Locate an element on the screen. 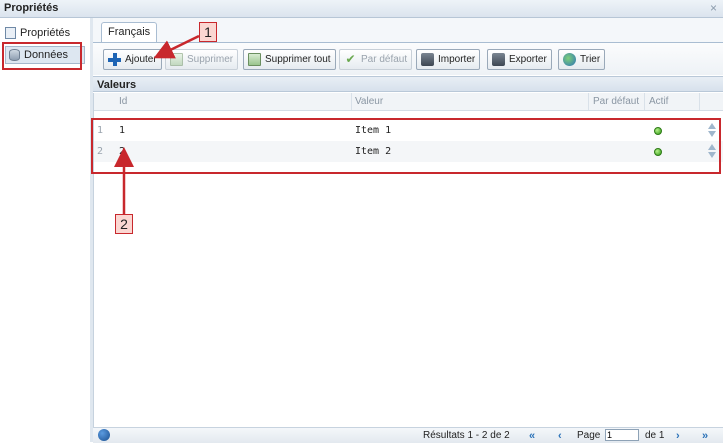 The image size is (723, 443). delete-all-button: Supprimer tout is located at coordinates (289, 59).